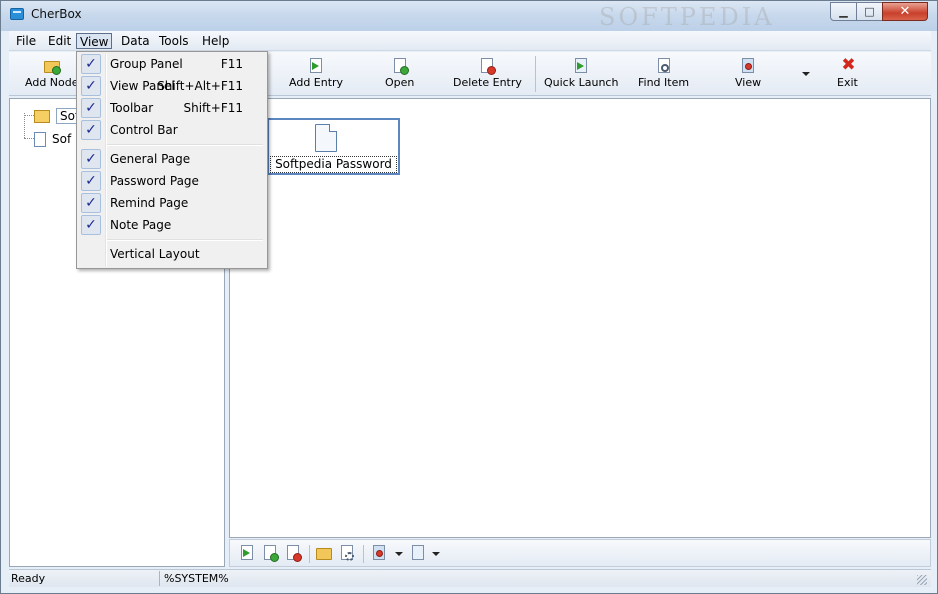 The height and width of the screenshot is (594, 938). I want to click on menu-help: Help, so click(215, 41).